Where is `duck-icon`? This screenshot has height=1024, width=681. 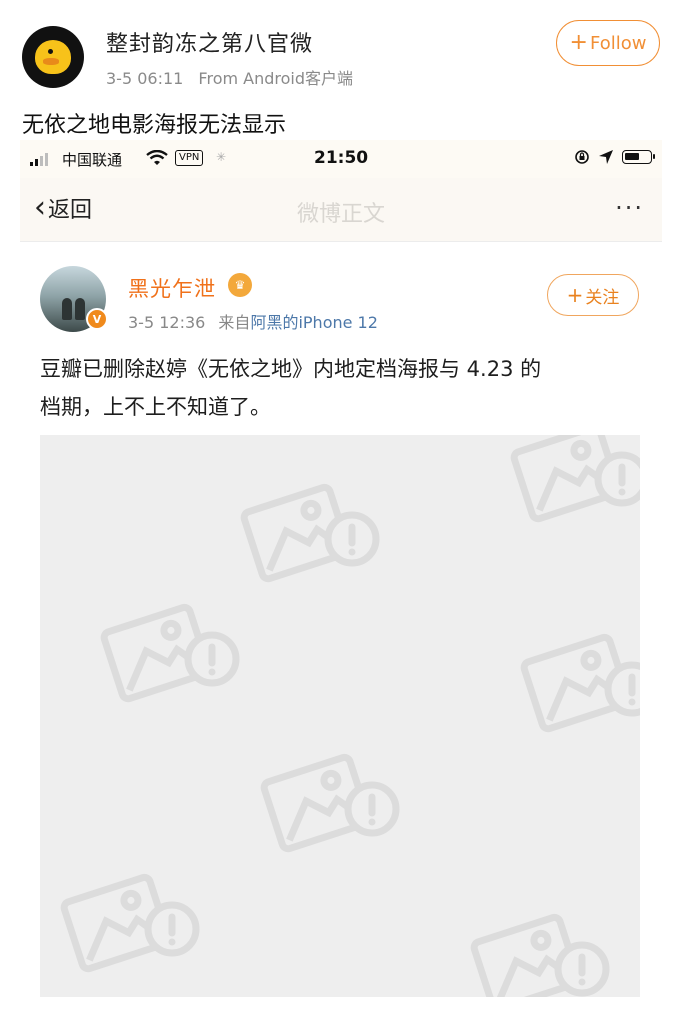
duck-icon is located at coordinates (53, 57).